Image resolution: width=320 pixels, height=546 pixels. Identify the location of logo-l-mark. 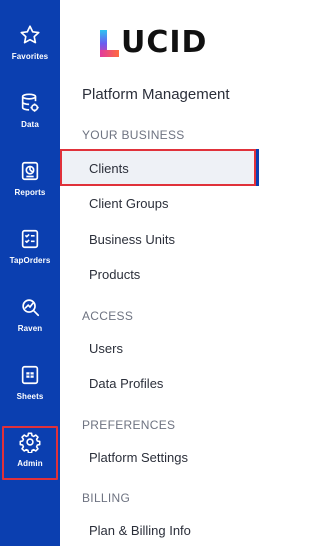
(109, 43).